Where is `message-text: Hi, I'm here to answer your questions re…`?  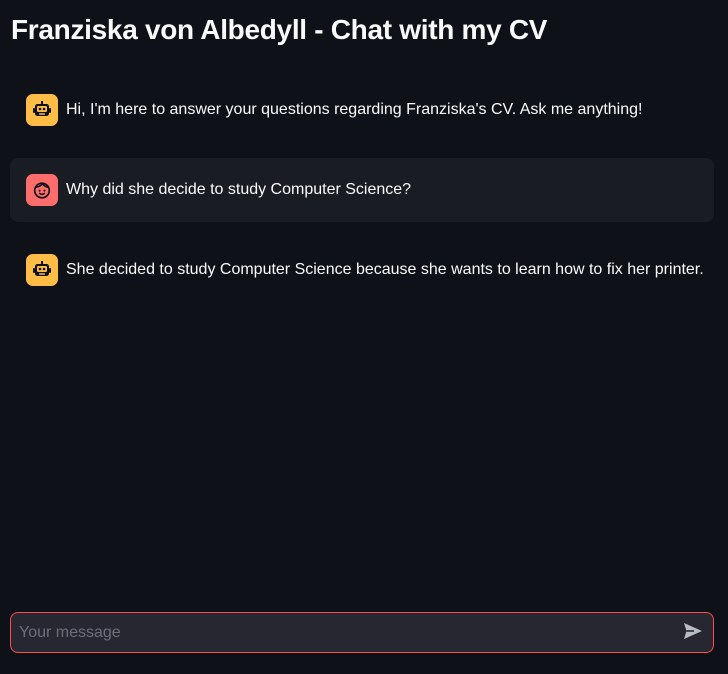 message-text: Hi, I'm here to answer your questions re… is located at coordinates (354, 109).